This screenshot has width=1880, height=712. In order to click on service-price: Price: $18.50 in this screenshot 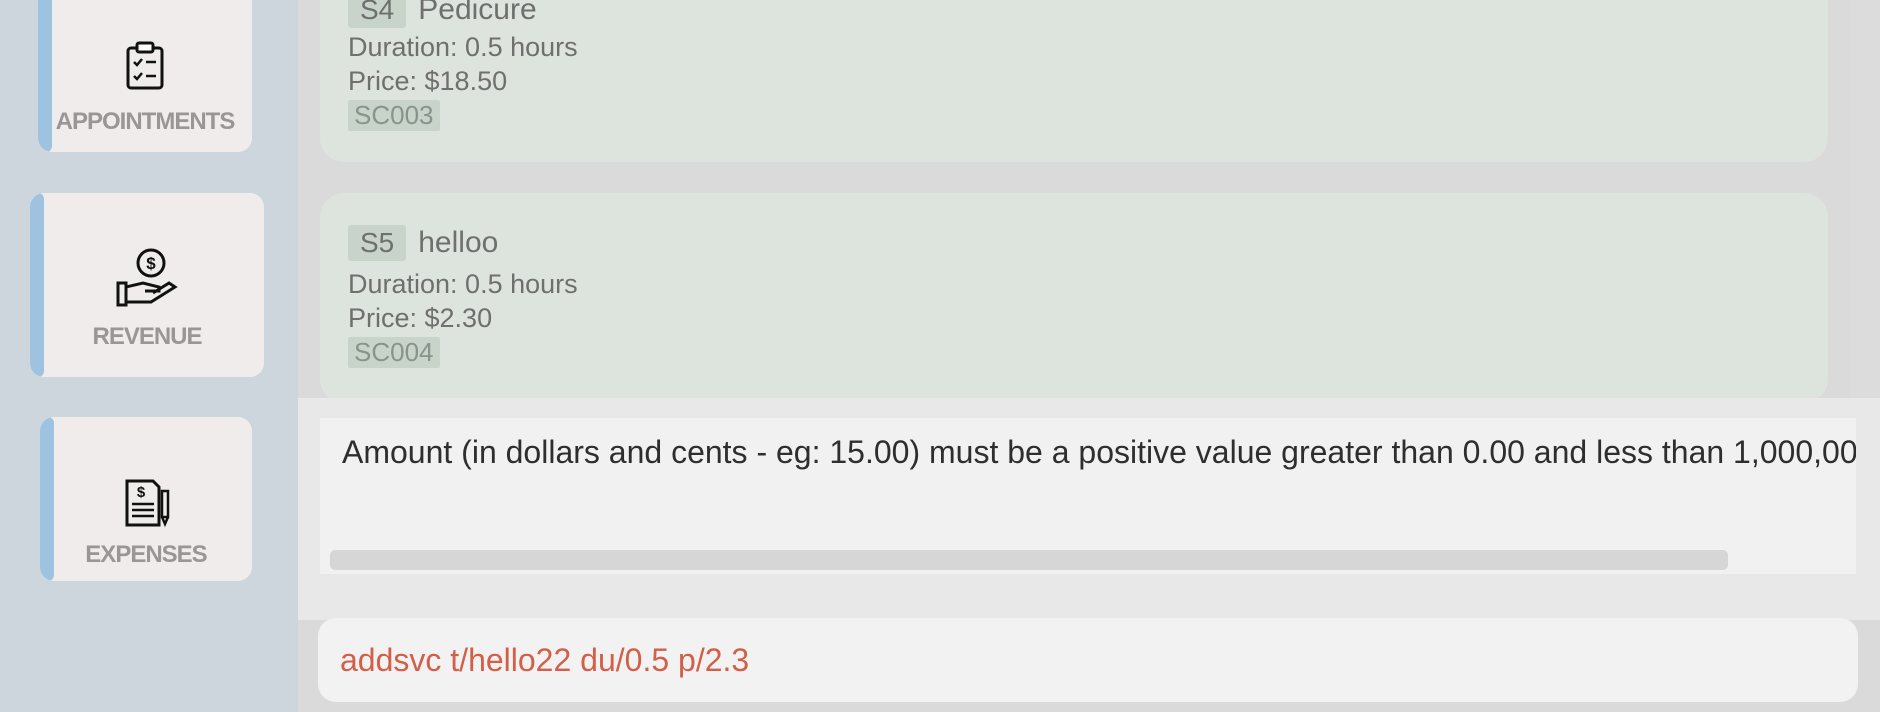, I will do `click(428, 81)`.